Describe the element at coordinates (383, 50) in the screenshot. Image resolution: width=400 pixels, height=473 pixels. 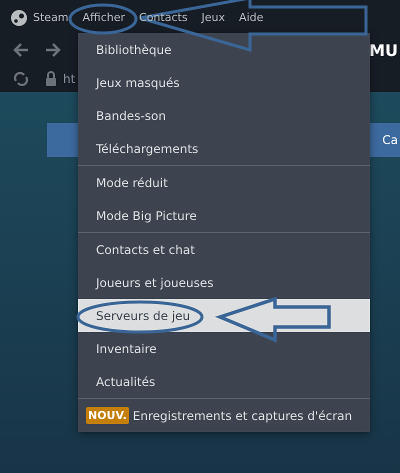
I see `page-title: MU` at that location.